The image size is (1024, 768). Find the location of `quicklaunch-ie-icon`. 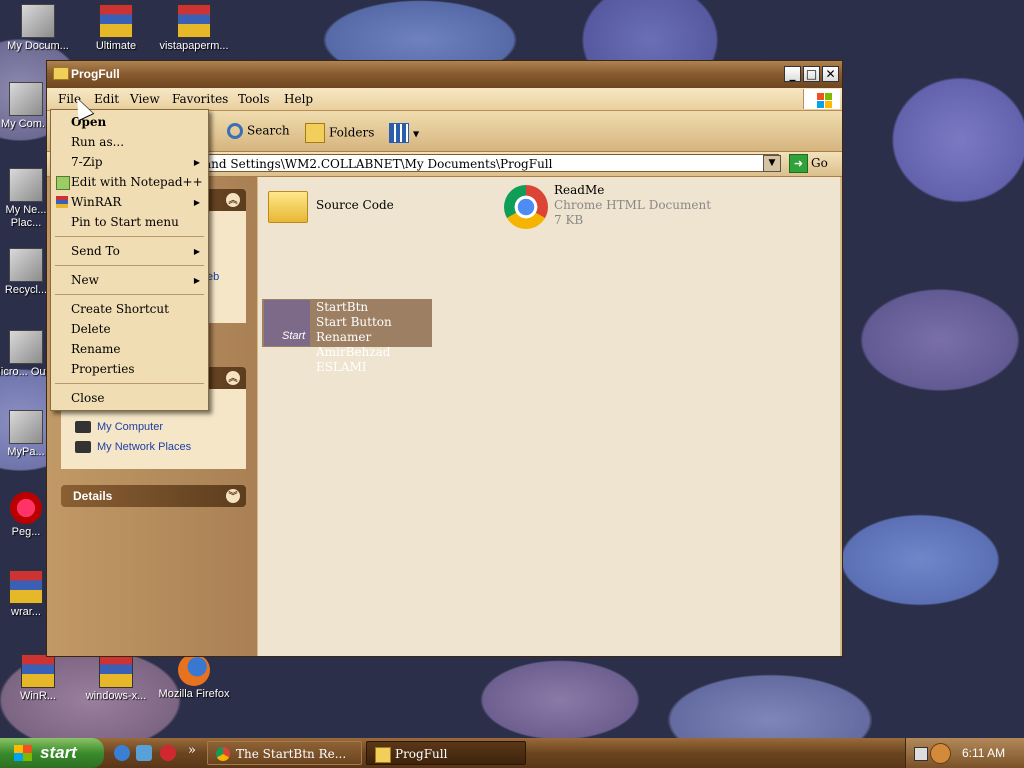

quicklaunch-ie-icon is located at coordinates (122, 753).